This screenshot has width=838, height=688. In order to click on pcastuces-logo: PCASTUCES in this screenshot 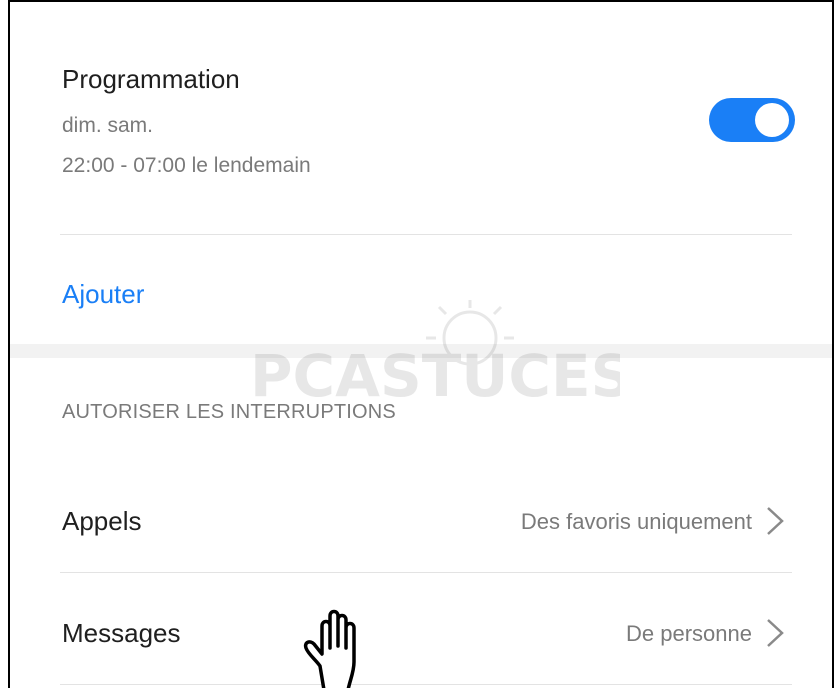, I will do `click(435, 354)`.